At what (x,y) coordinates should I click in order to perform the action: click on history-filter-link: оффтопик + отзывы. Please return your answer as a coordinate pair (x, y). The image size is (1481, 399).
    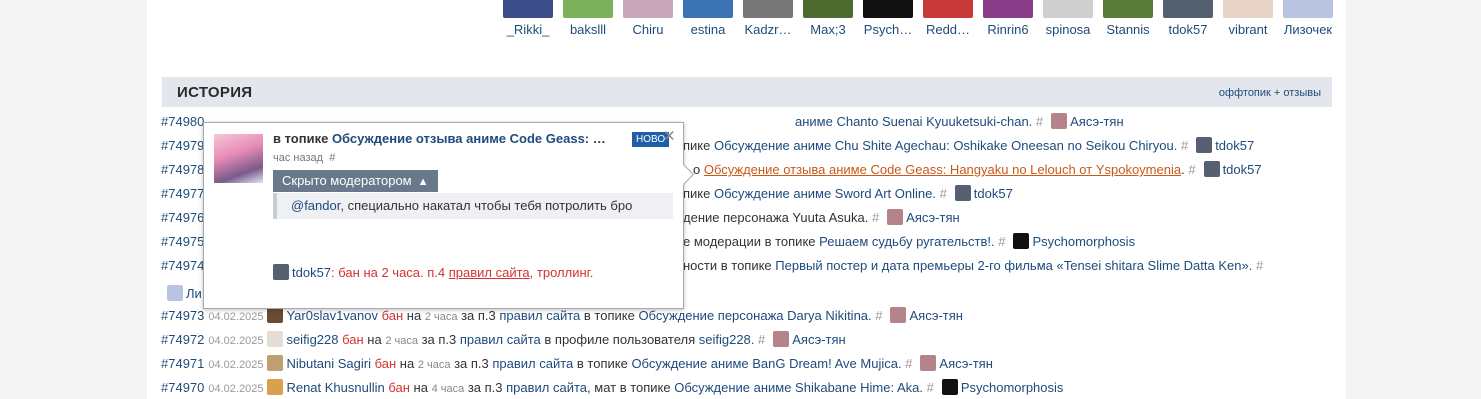
    Looking at the image, I should click on (1270, 93).